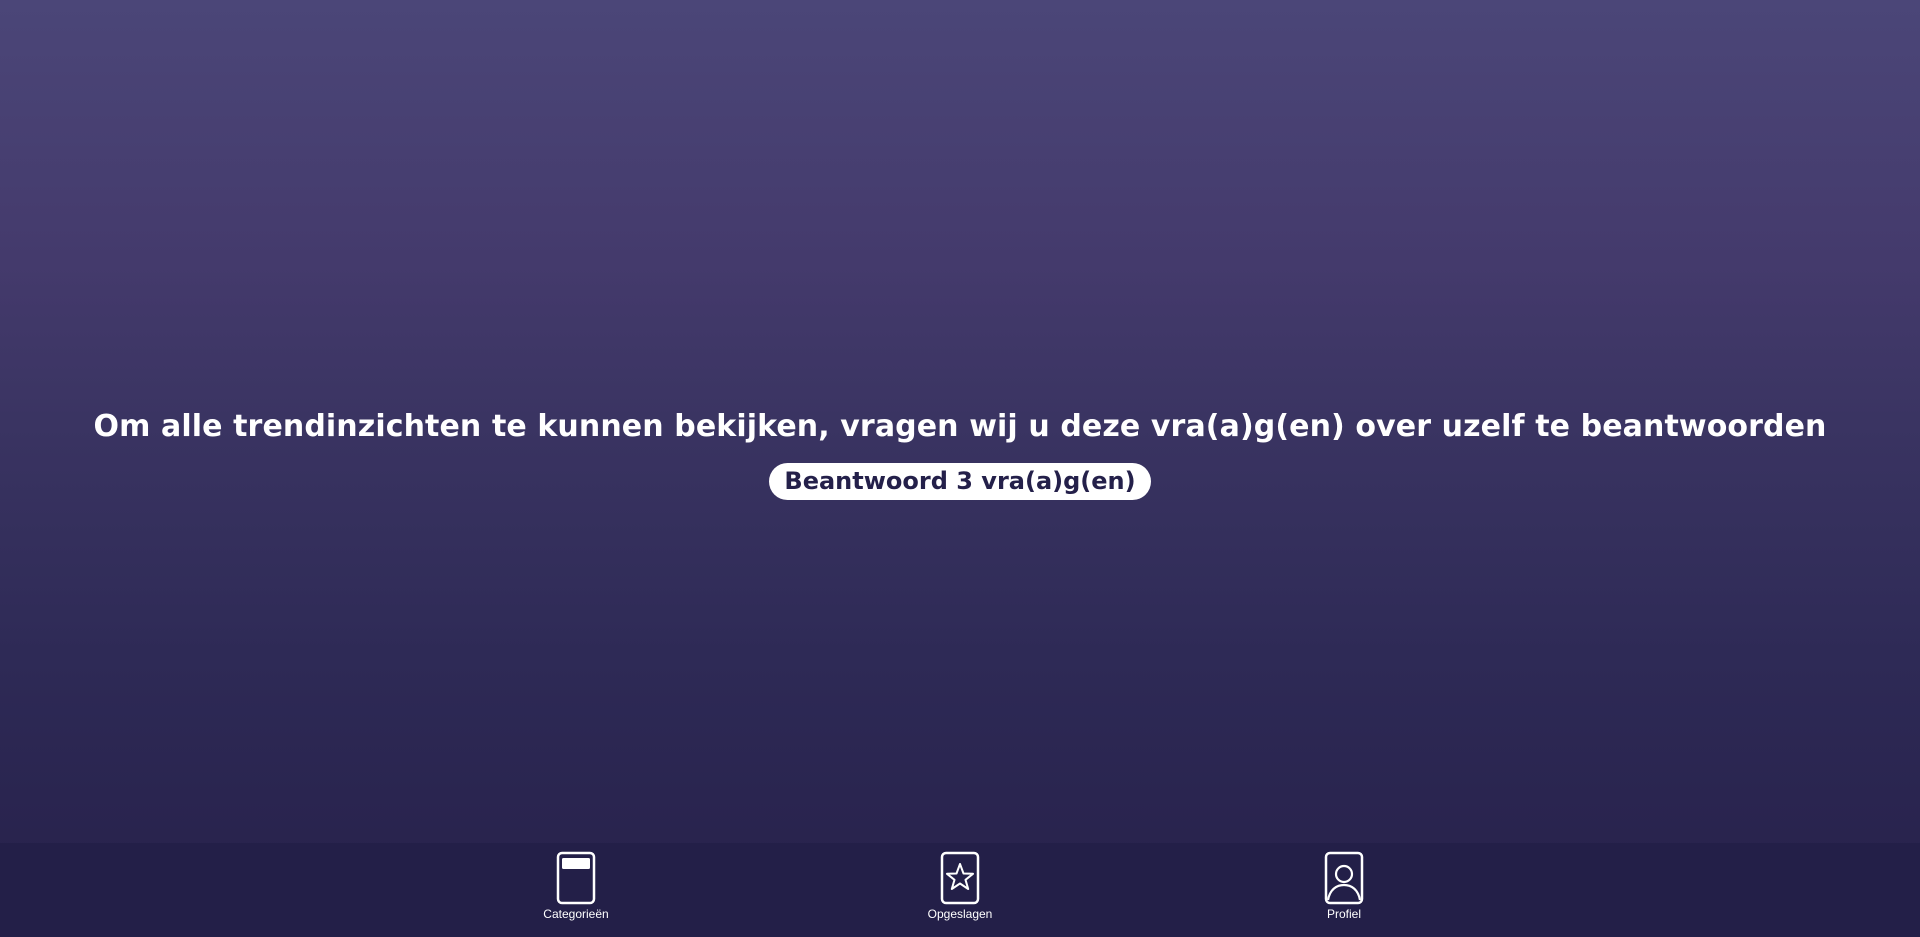  Describe the element at coordinates (576, 914) in the screenshot. I see `tab-categories-label: Categorieën` at that location.